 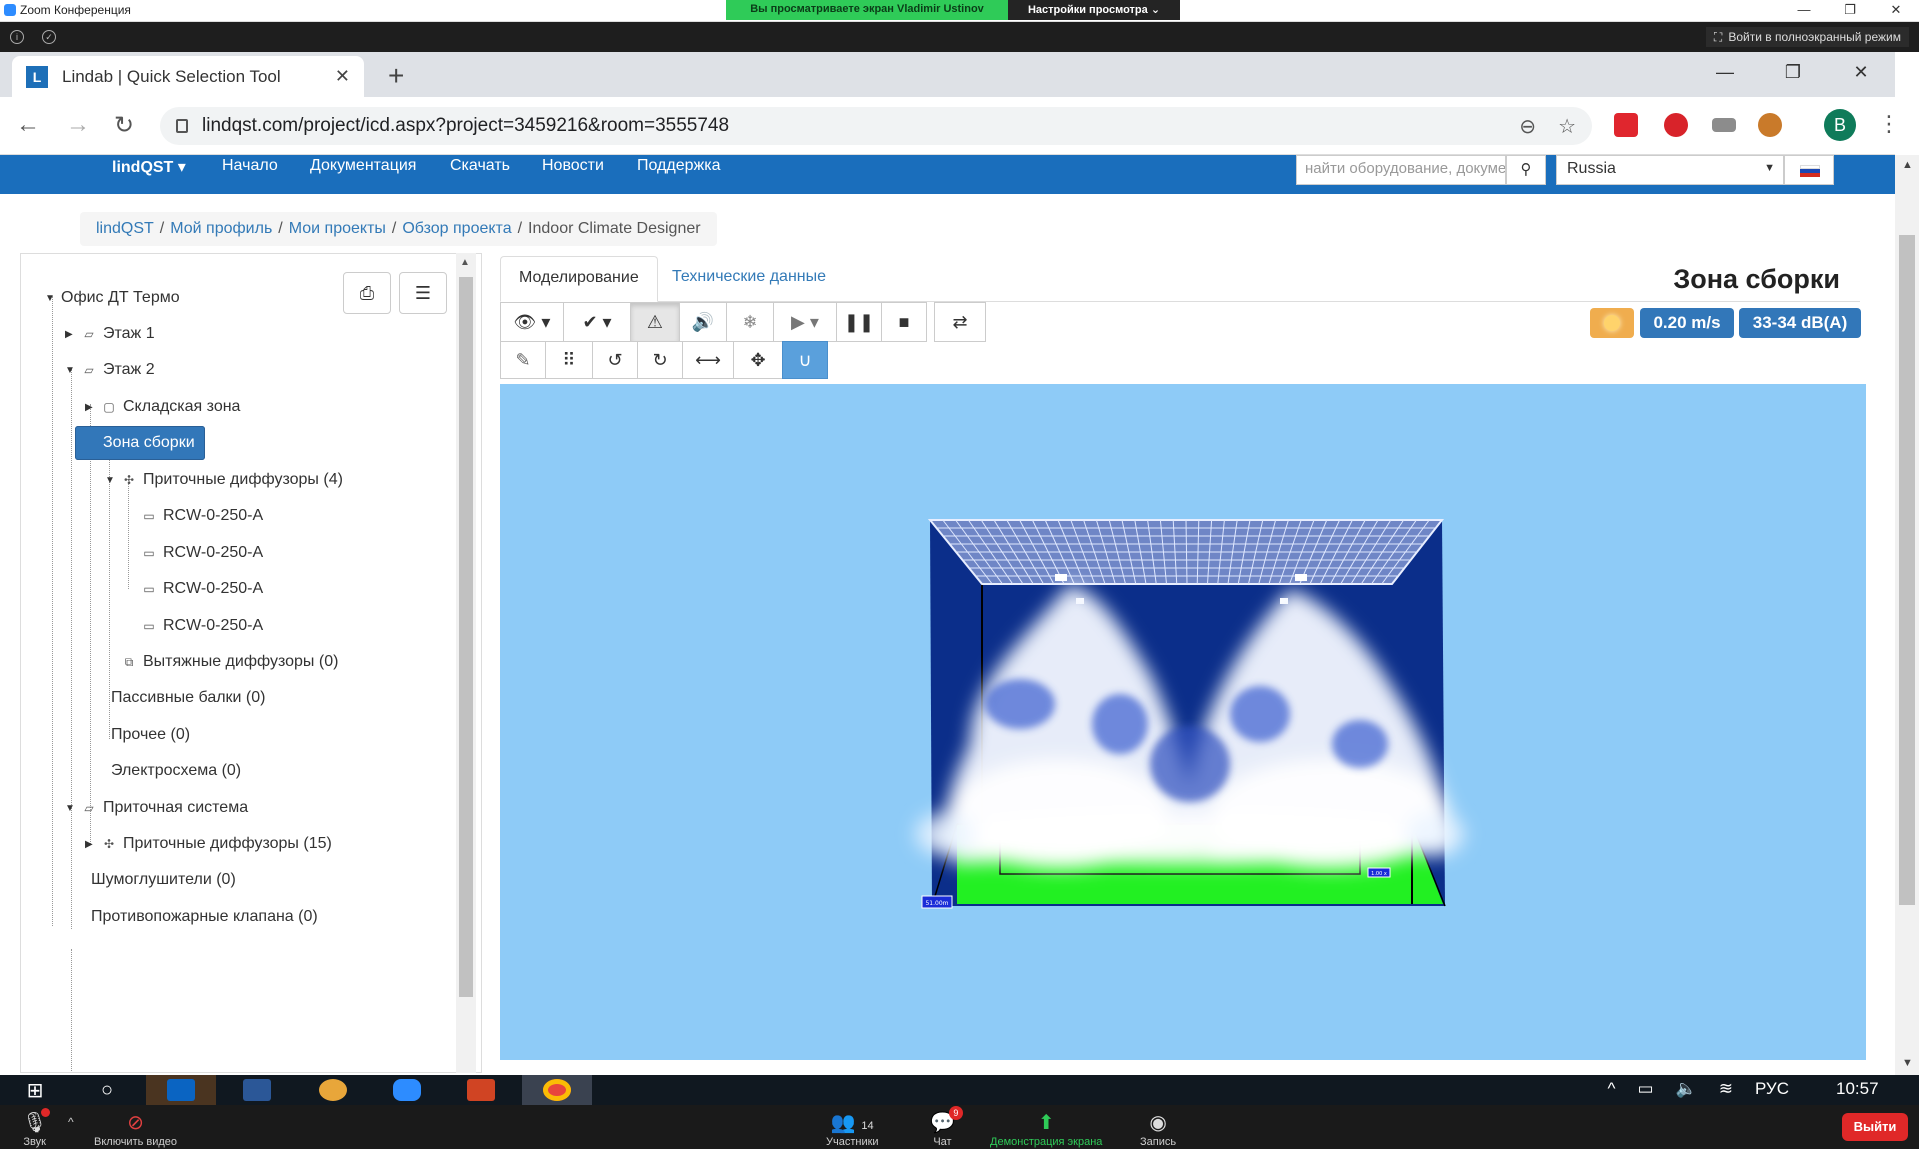 I want to click on tree-scrollbar: ▲, so click(x=466, y=663).